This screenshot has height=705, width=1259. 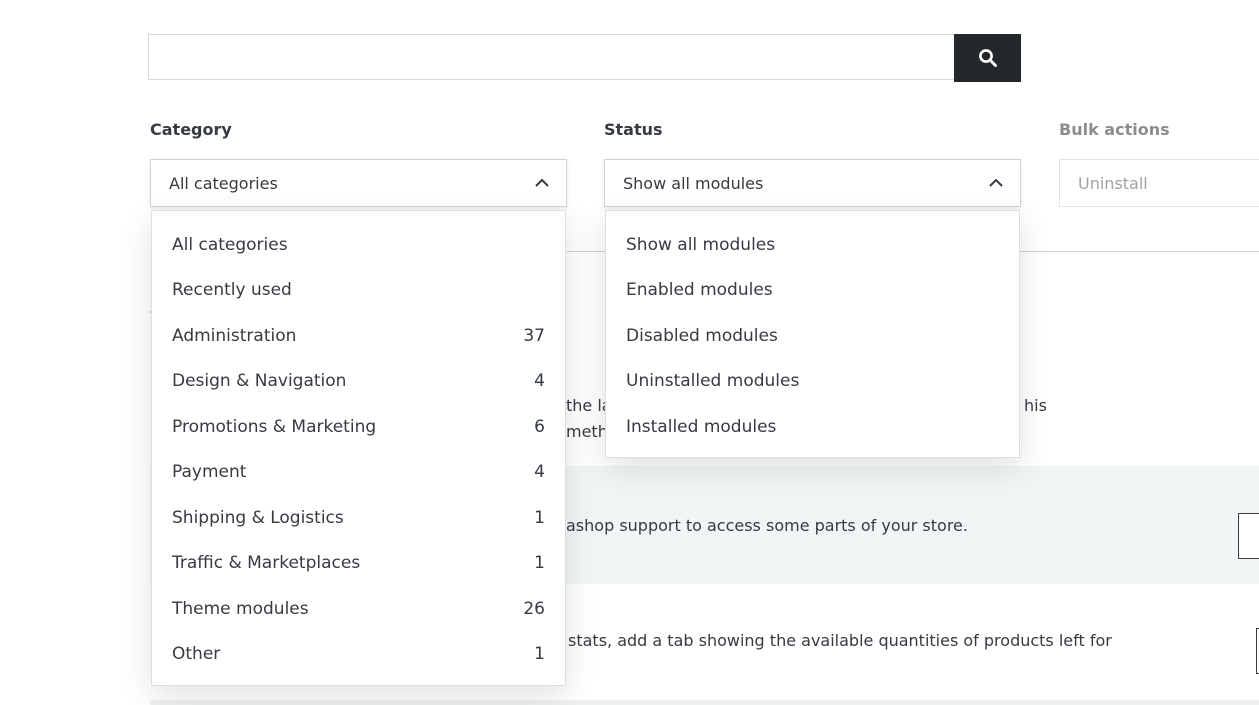 What do you see at coordinates (812, 381) in the screenshot?
I see `status-option: Uninstalled modules` at bounding box center [812, 381].